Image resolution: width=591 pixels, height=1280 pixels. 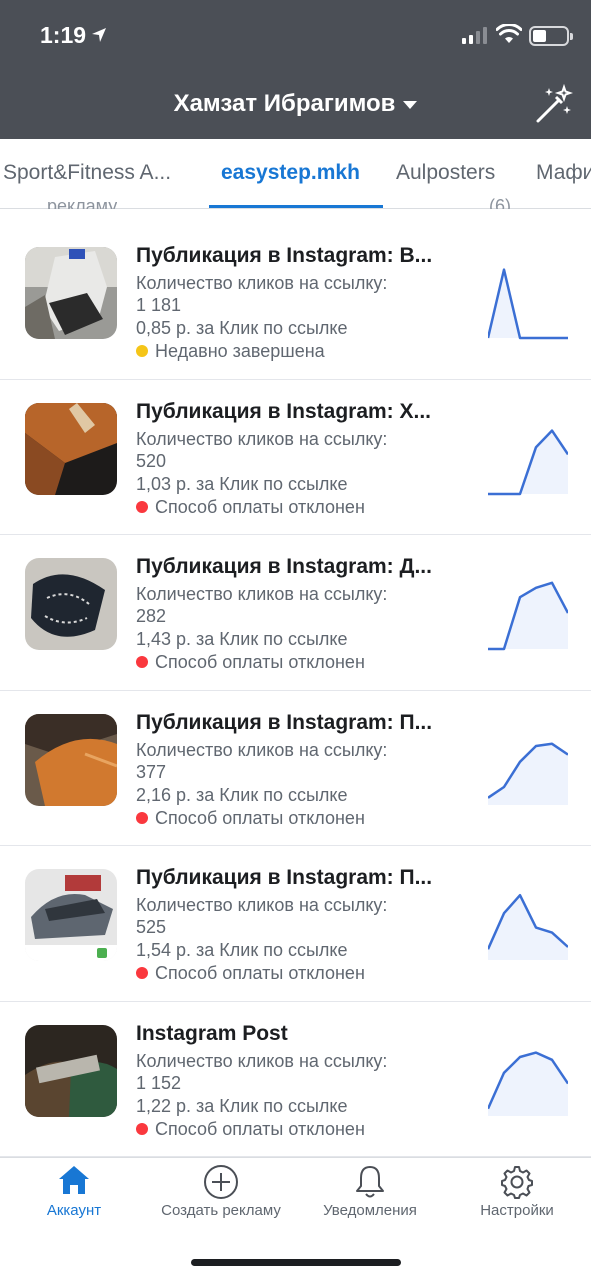 I want to click on chevron-down-icon, so click(x=410, y=104).